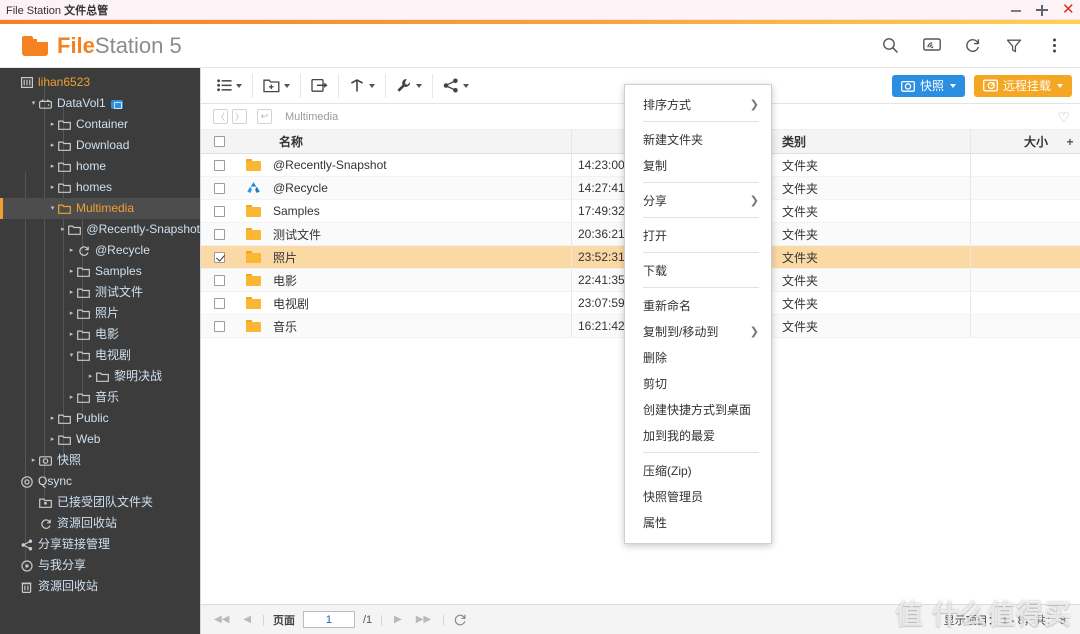  I want to click on filter-icon, so click(1013, 45).